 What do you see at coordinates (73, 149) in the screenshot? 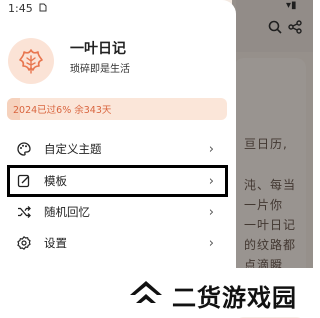
I see `menu-item-label: 自定义主题` at bounding box center [73, 149].